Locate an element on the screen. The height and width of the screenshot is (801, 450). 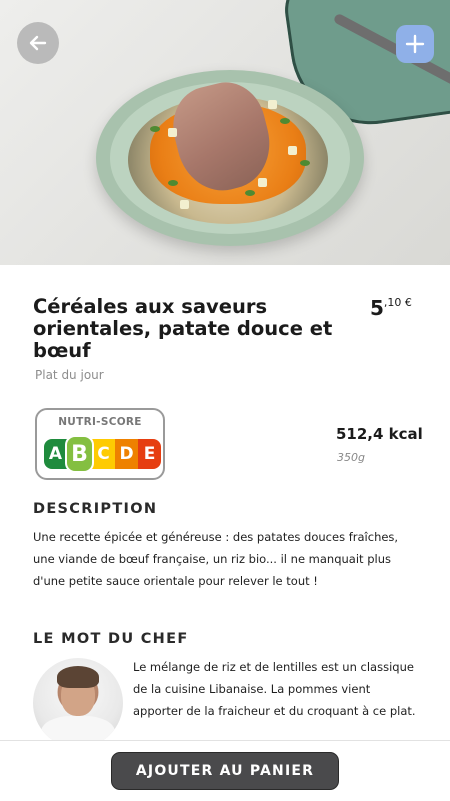
nutri-score-badge: NUTRI-SCORE ABCDE is located at coordinates (100, 444).